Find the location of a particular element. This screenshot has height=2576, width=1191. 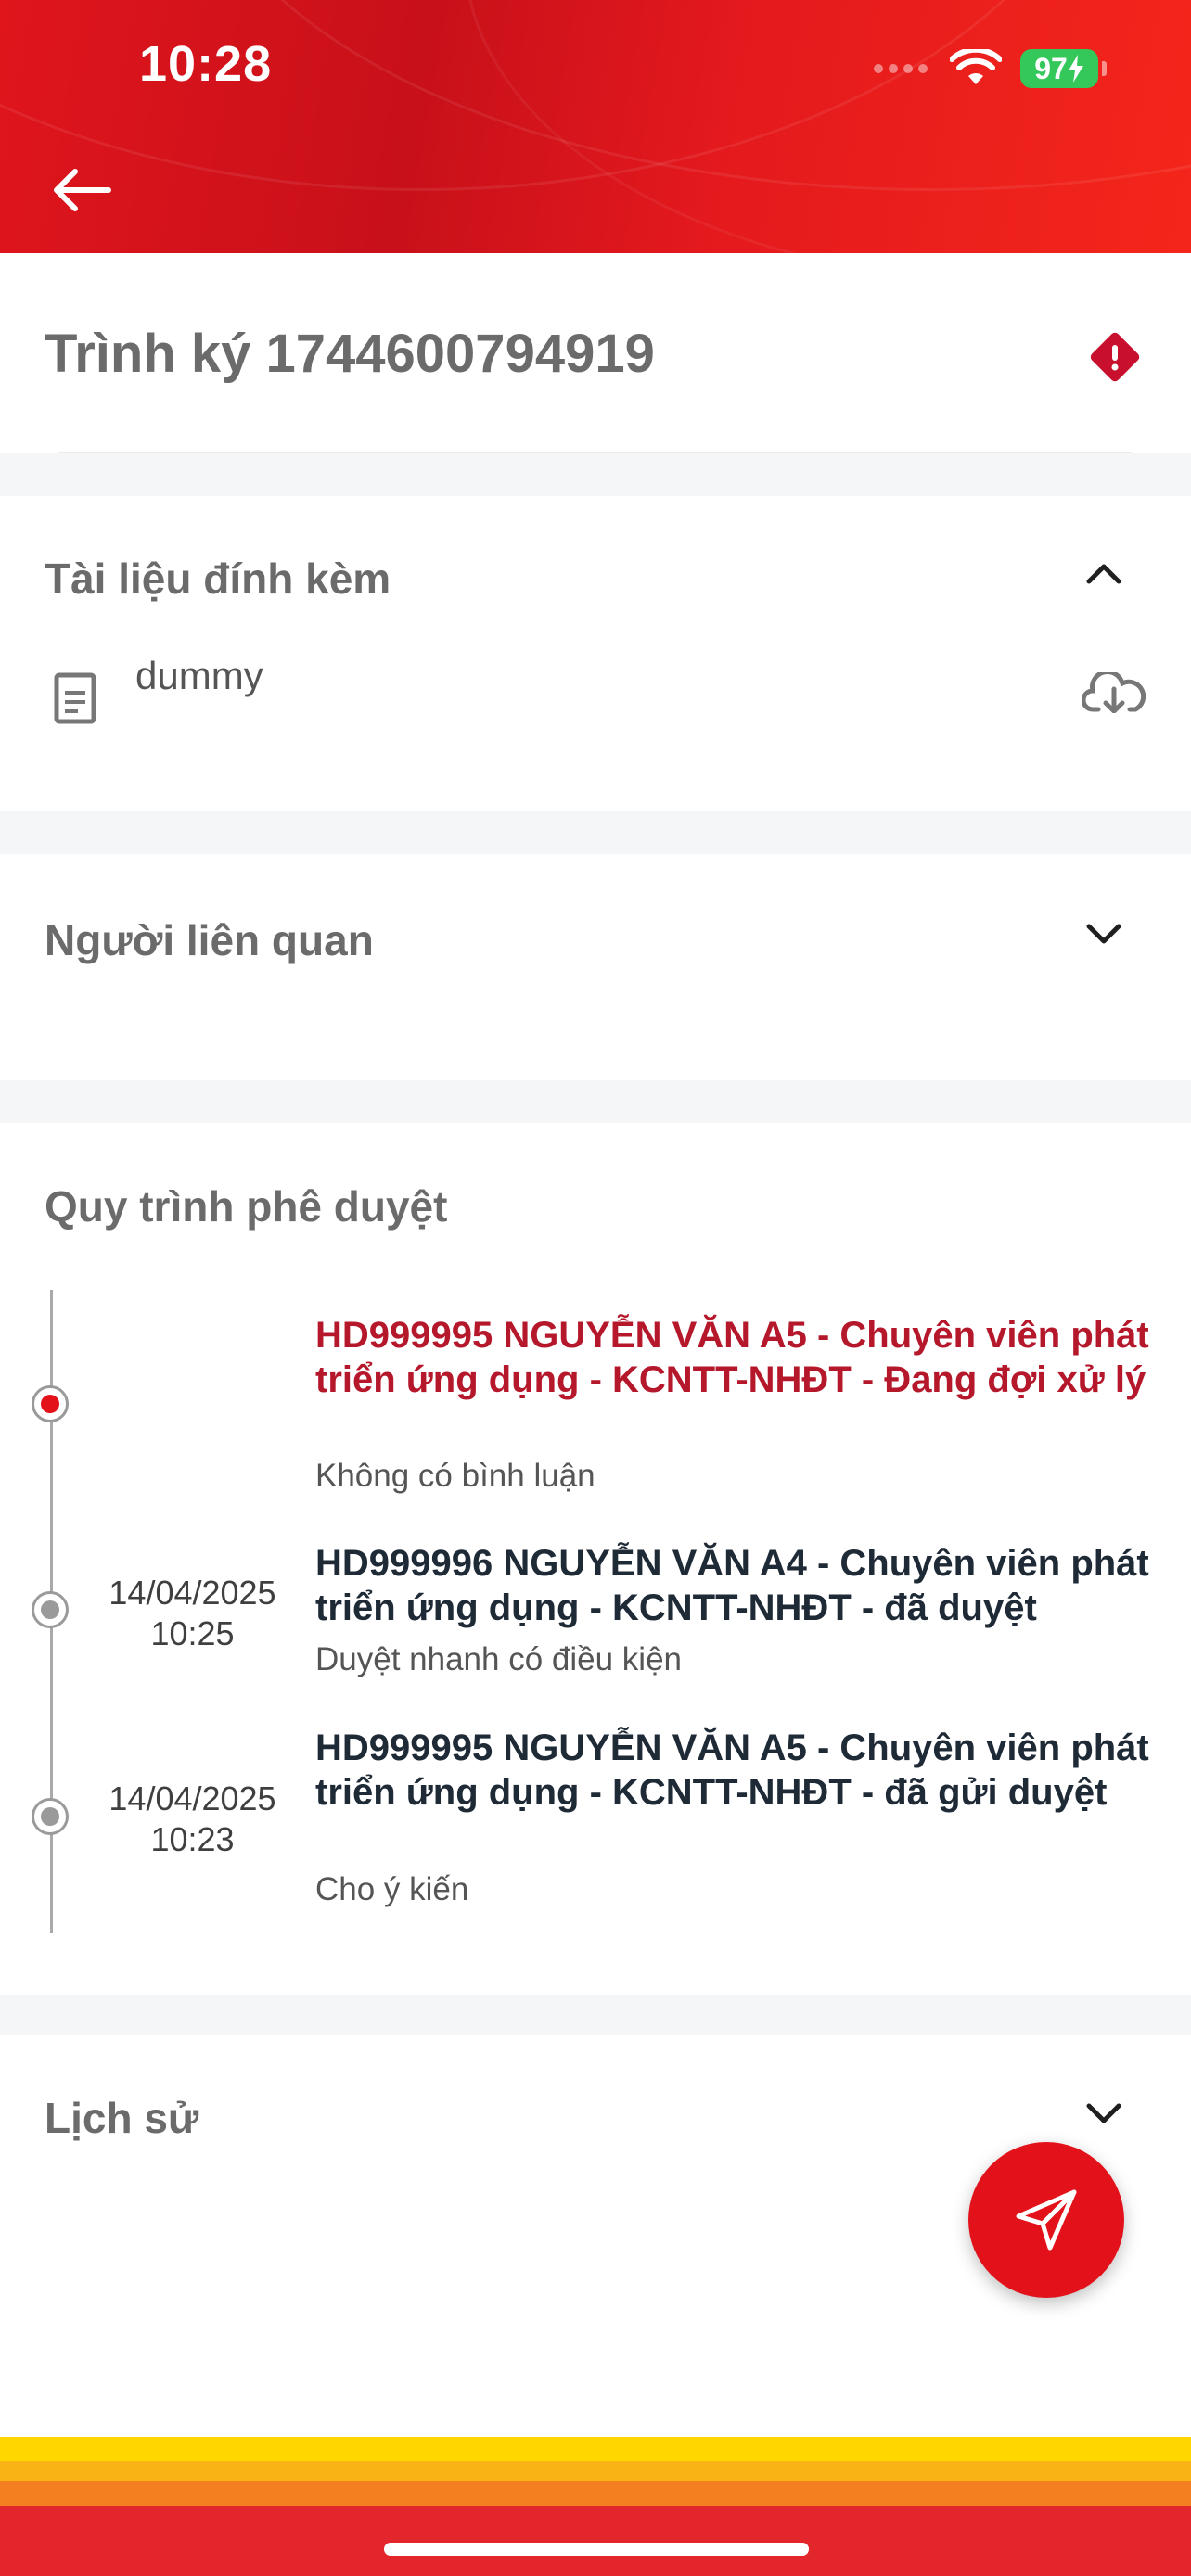

arrow-left-icon is located at coordinates (82, 190).